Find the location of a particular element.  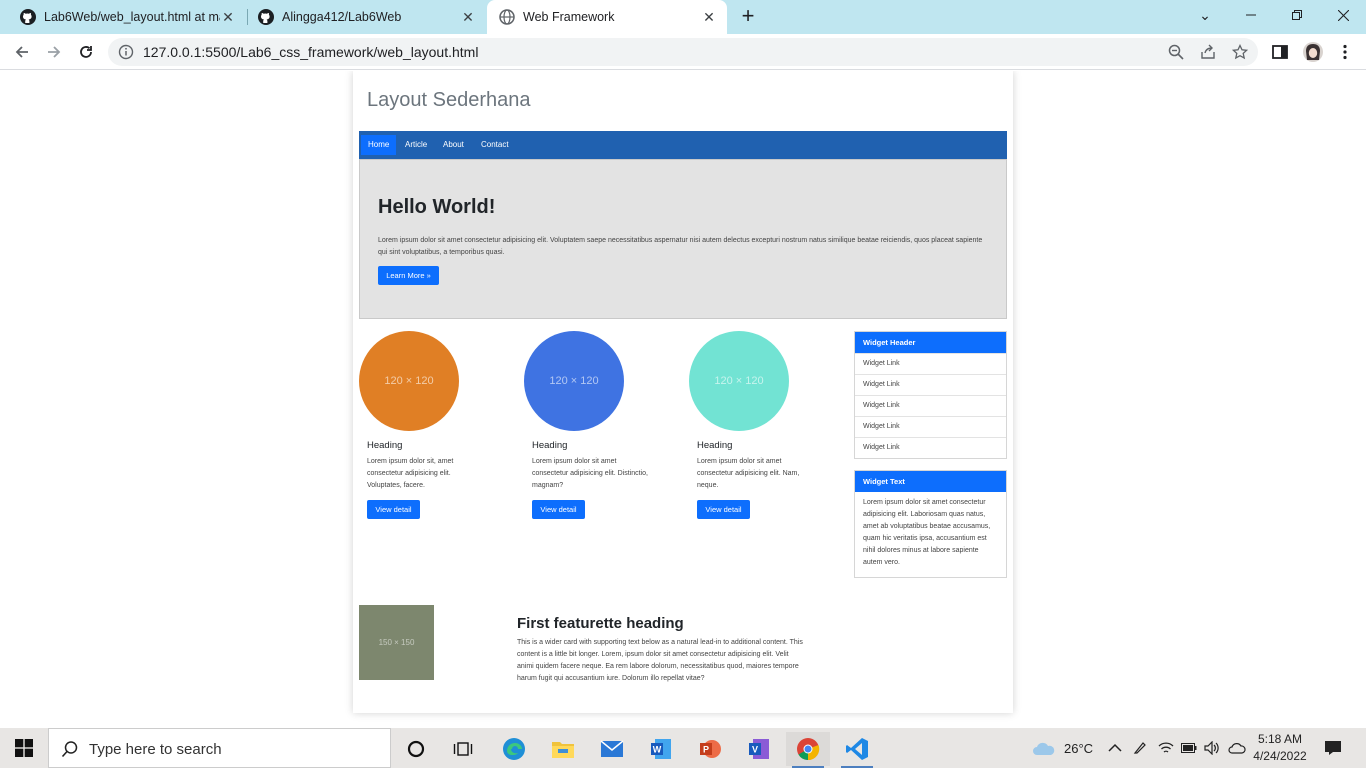

forward-button is located at coordinates (54, 52).